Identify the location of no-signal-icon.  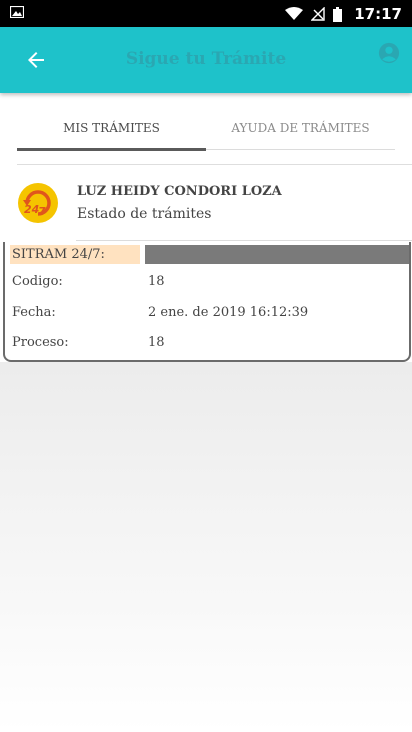
(318, 14).